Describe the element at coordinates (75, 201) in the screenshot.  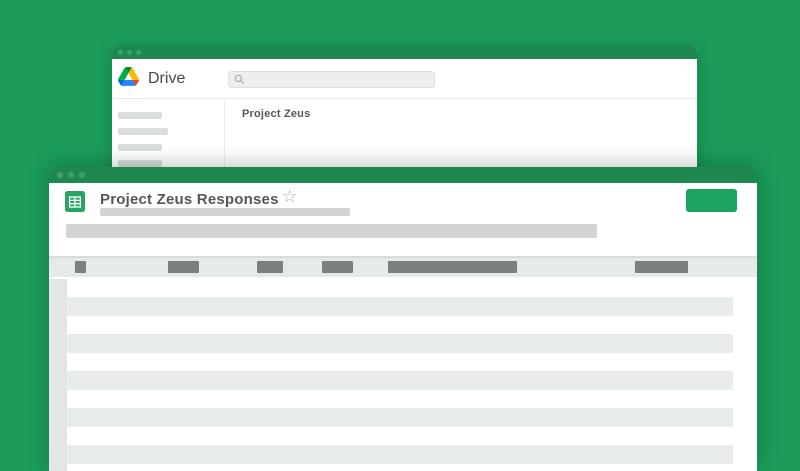
I see `google-sheets-icon` at that location.